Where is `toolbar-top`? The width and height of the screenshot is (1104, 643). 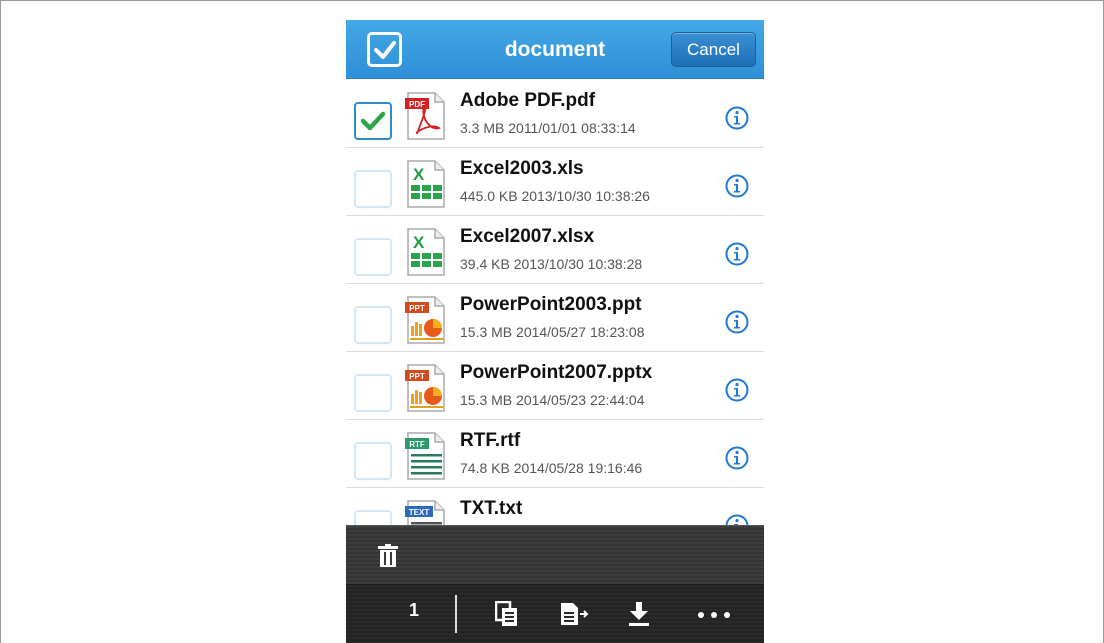
toolbar-top is located at coordinates (555, 554).